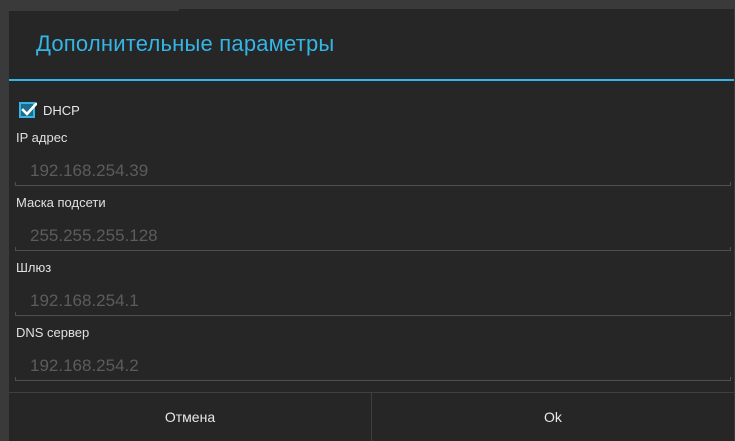  What do you see at coordinates (373, 379) in the screenshot?
I see `dns-server-underline` at bounding box center [373, 379].